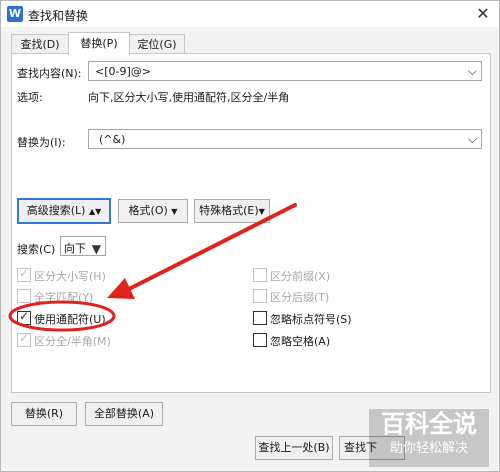 The height and width of the screenshot is (472, 500). Describe the element at coordinates (212, 247) in the screenshot. I see `annotation-arrow-shaft` at that location.